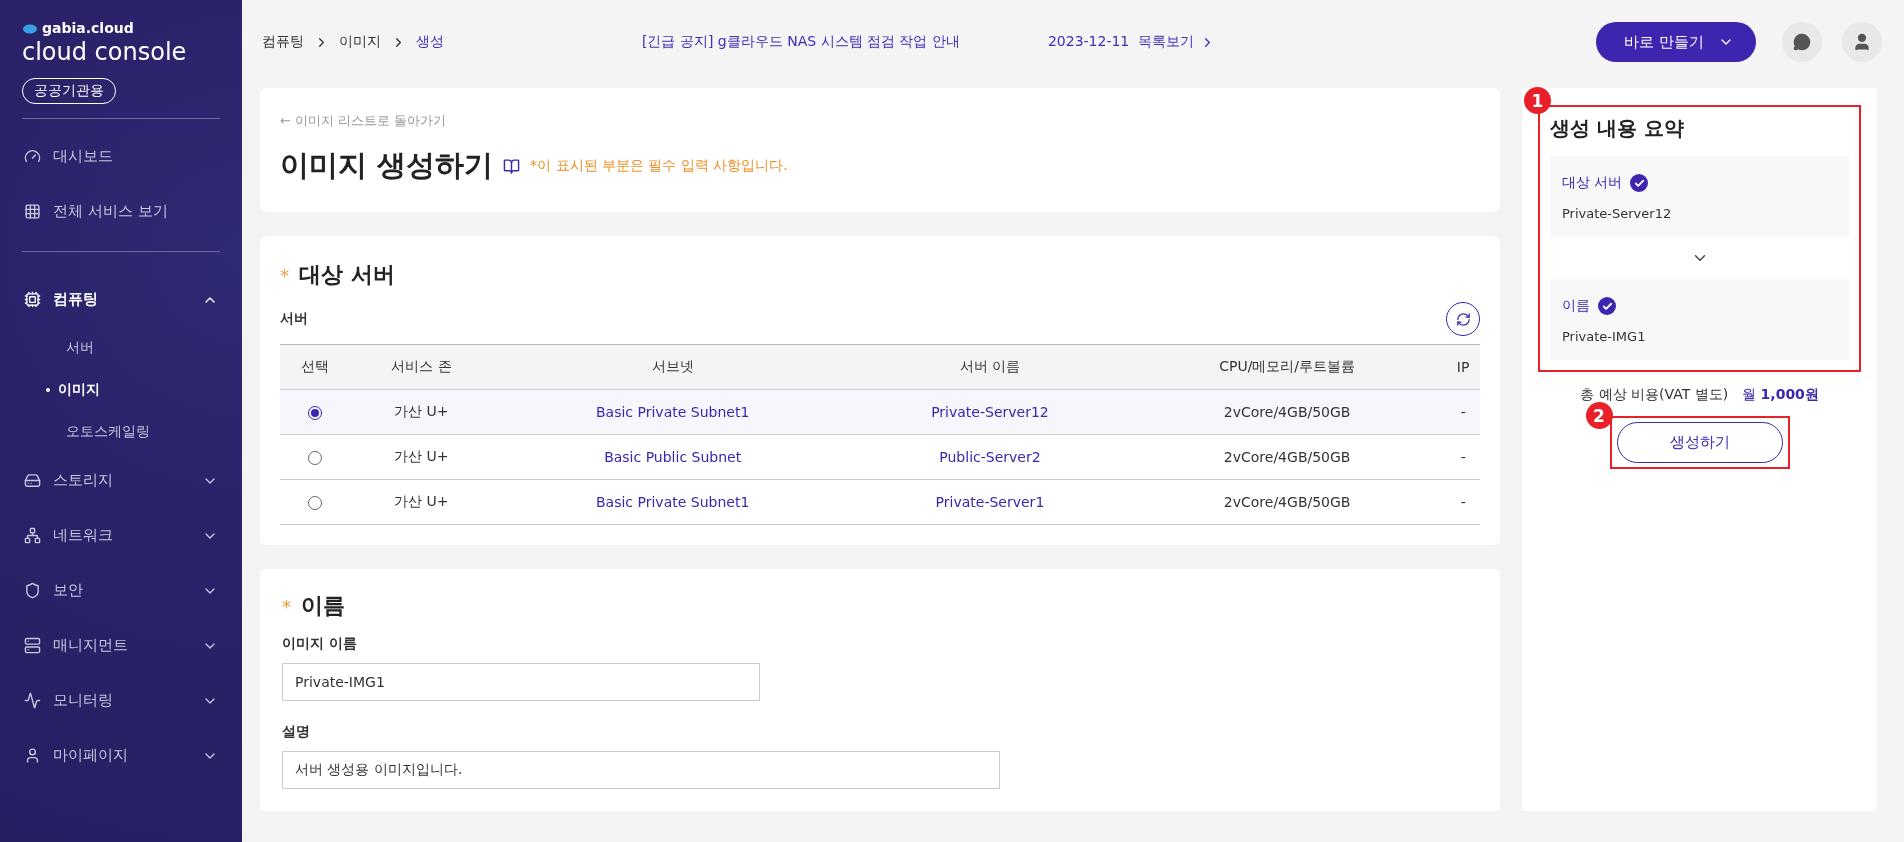 The image size is (1904, 842). Describe the element at coordinates (121, 156) in the screenshot. I see `sidebar-item: 대시보드` at that location.